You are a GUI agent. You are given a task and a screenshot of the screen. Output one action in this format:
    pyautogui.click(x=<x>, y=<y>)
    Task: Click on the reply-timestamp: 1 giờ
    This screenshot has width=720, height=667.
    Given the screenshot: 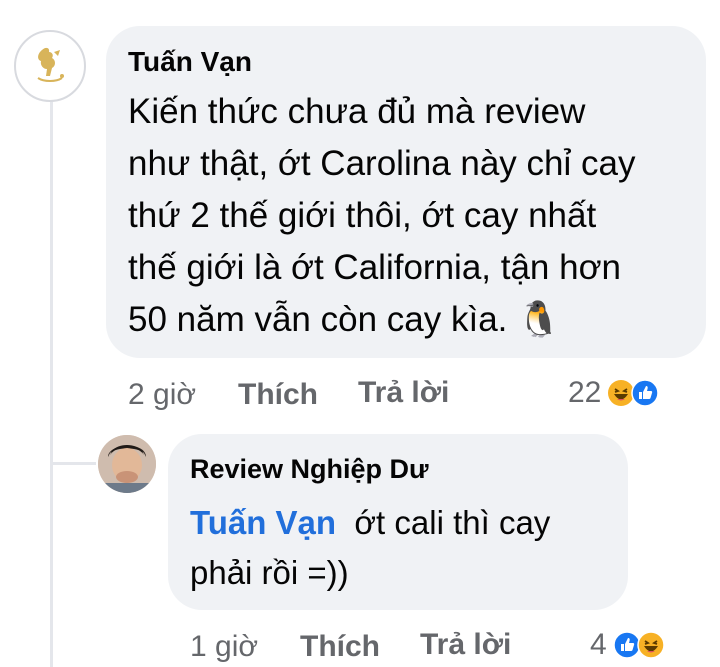 What is the action you would take?
    pyautogui.click(x=224, y=646)
    